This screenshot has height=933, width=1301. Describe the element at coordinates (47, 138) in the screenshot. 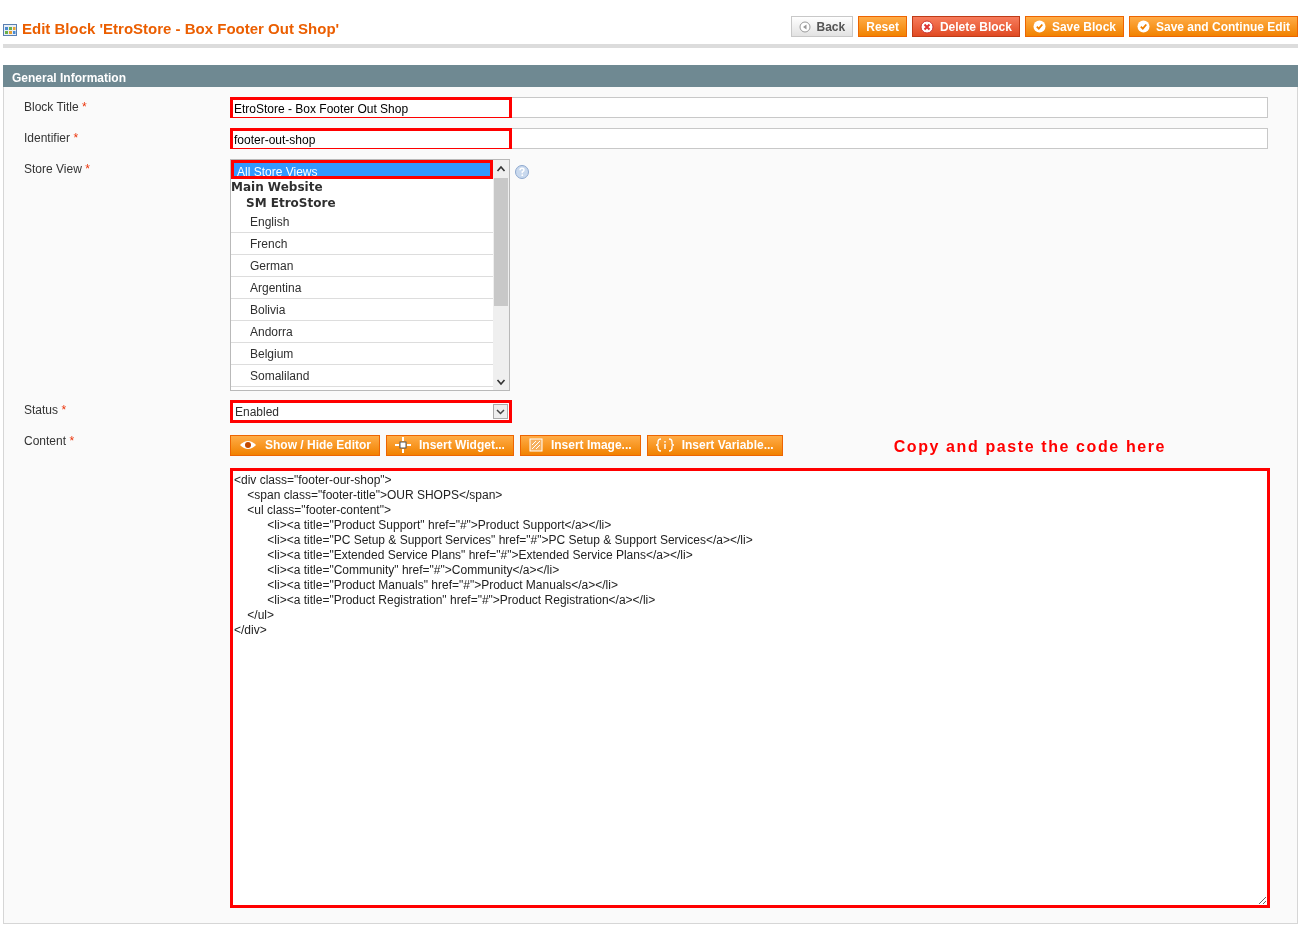

I see `field-label: Identifier` at that location.